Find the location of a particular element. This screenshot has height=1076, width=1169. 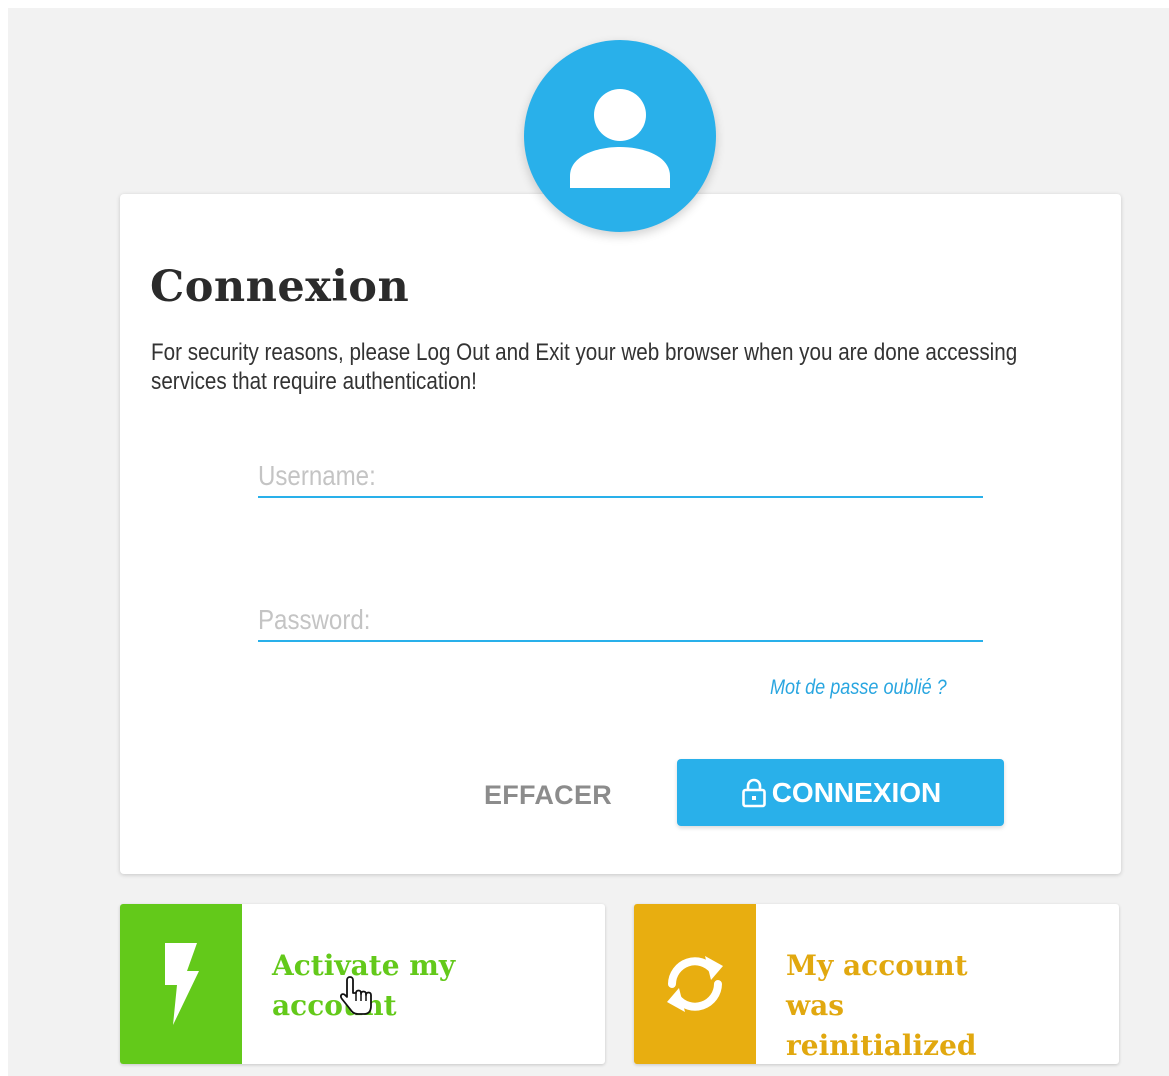

clear-button: EFFACER is located at coordinates (548, 795).